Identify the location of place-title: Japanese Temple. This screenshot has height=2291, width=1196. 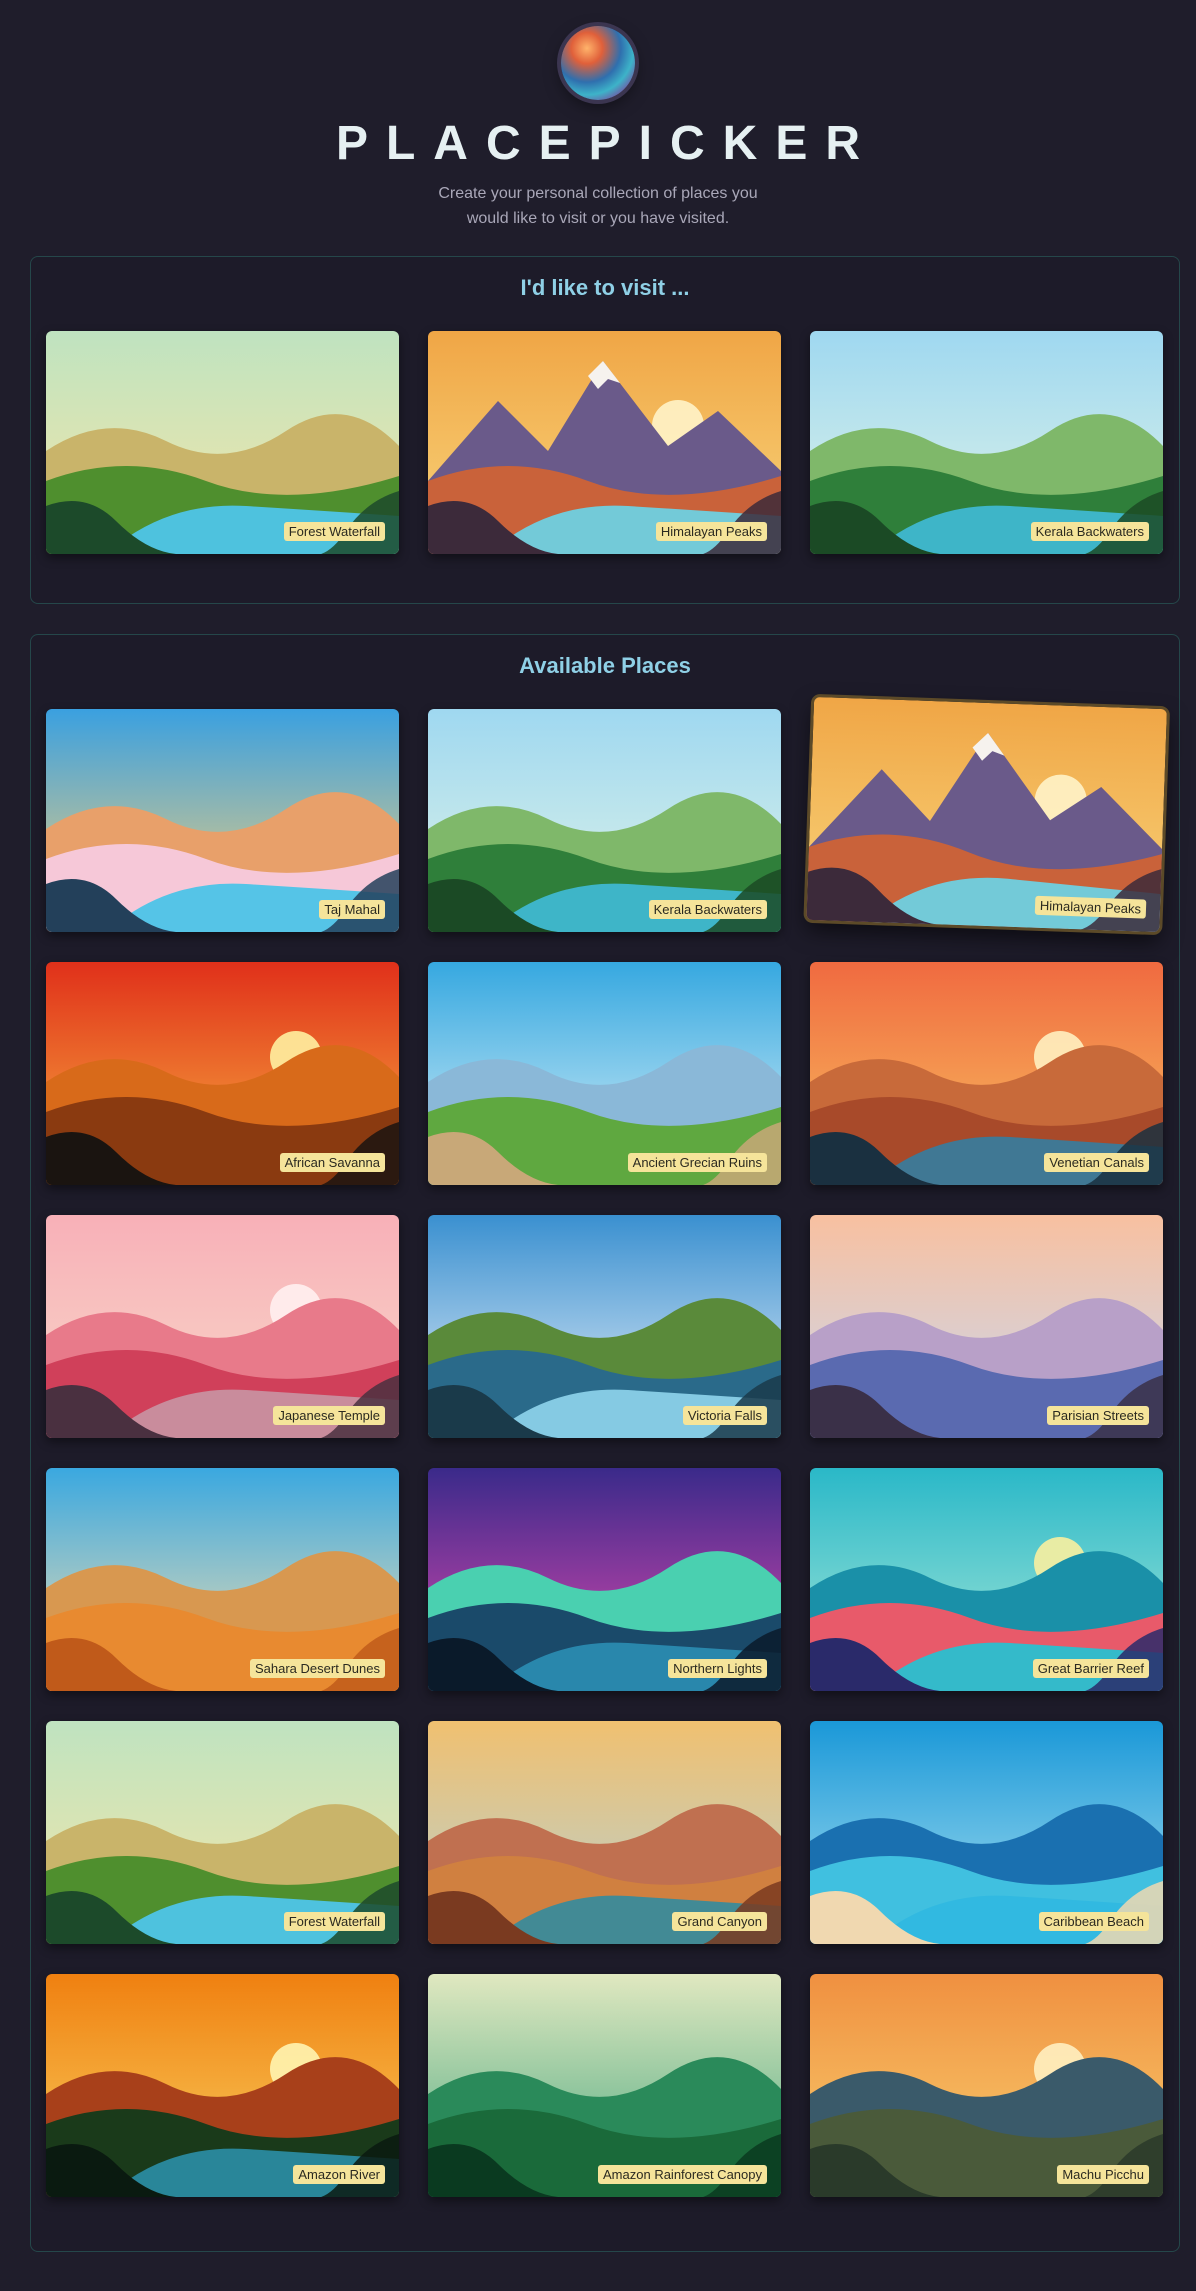
(329, 1415).